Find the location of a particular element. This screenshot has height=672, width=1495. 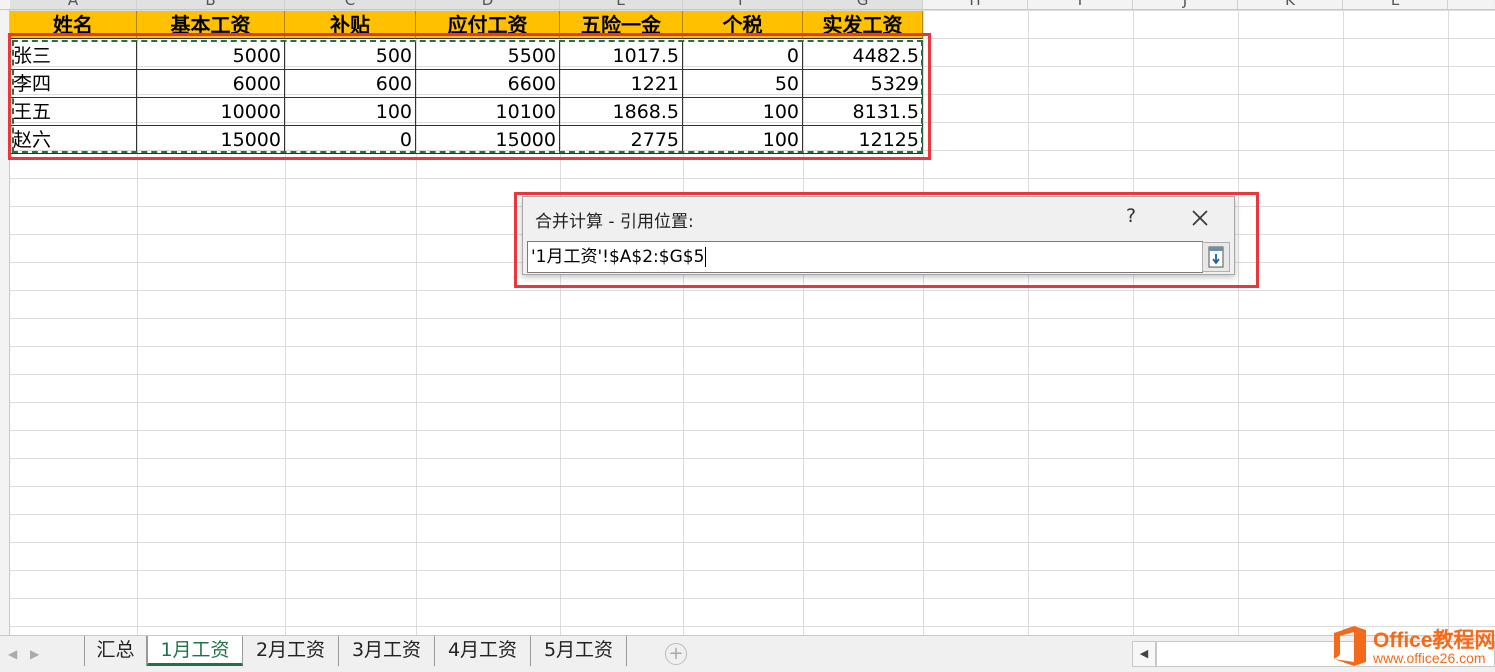

table-cell: 赵六 is located at coordinates (73, 140).